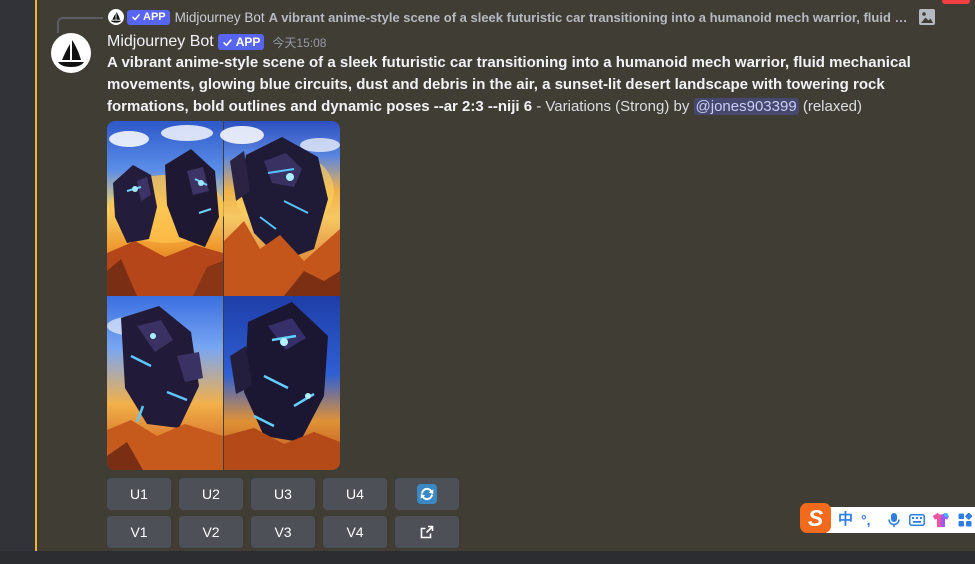 The image size is (975, 564). What do you see at coordinates (917, 522) in the screenshot?
I see `keyboard-icon` at bounding box center [917, 522].